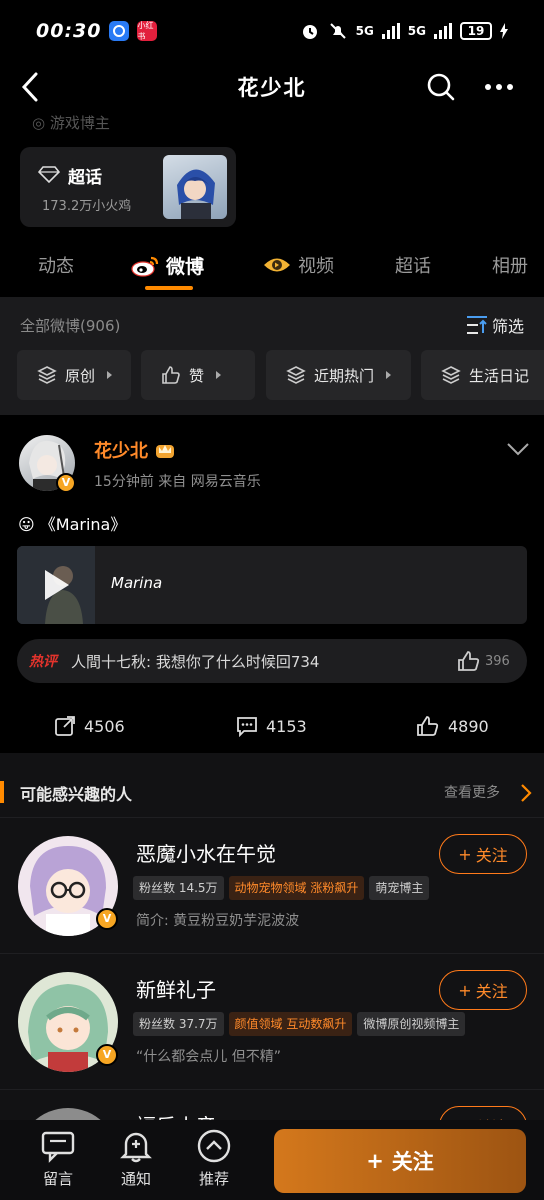  I want to click on page-title: 花少北, so click(272, 88).